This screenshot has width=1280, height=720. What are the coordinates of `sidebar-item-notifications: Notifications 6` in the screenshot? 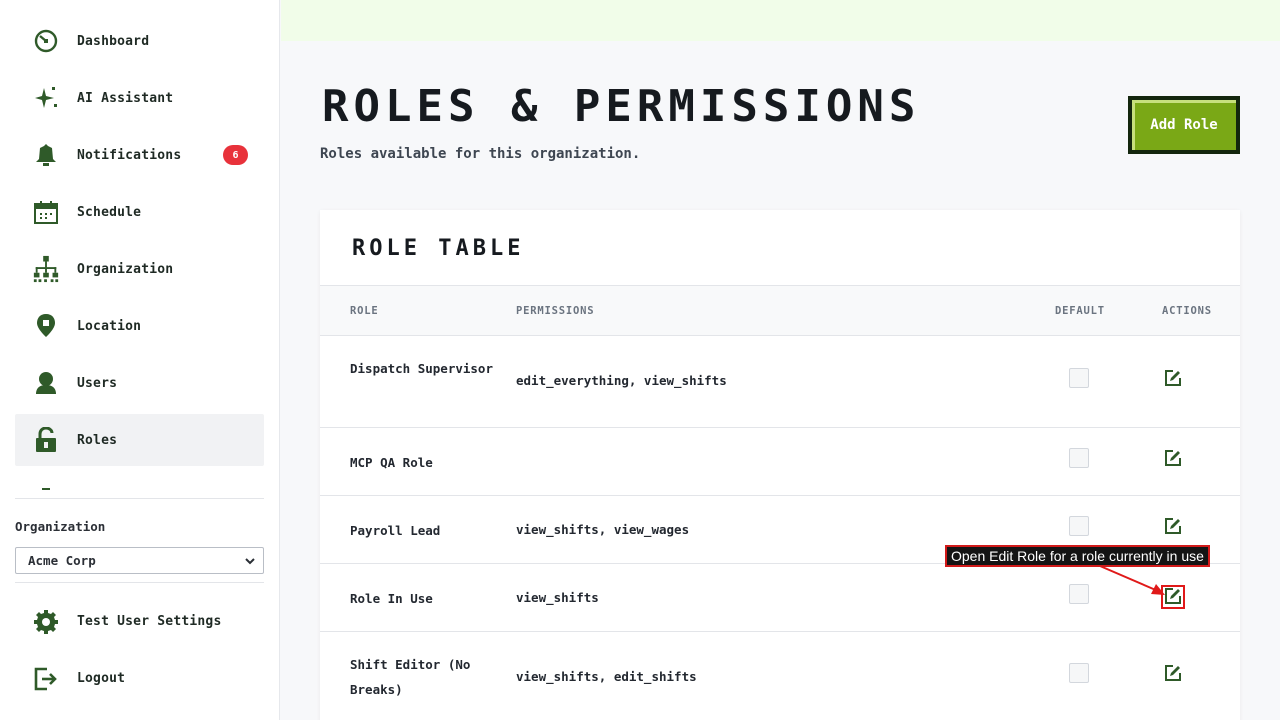 It's located at (139, 155).